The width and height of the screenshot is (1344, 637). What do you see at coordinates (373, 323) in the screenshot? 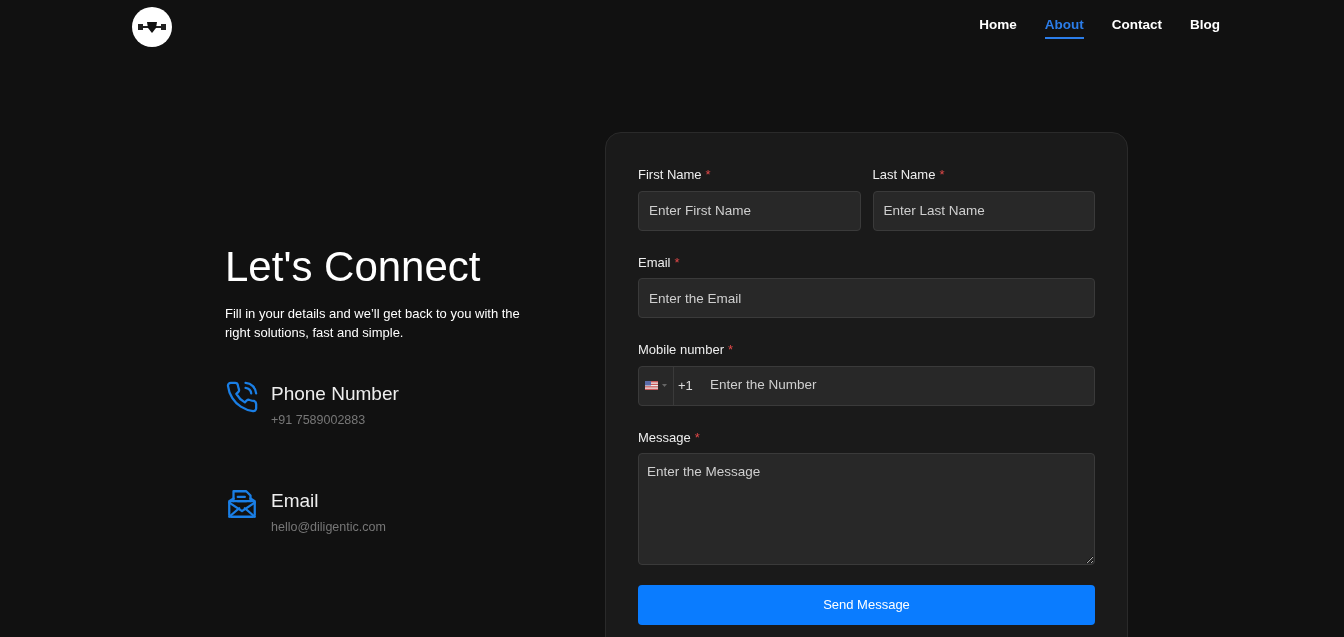
I see `intro-text: Fill in your details and we’ll get back to you with the right solutions, fast and simple.` at bounding box center [373, 323].